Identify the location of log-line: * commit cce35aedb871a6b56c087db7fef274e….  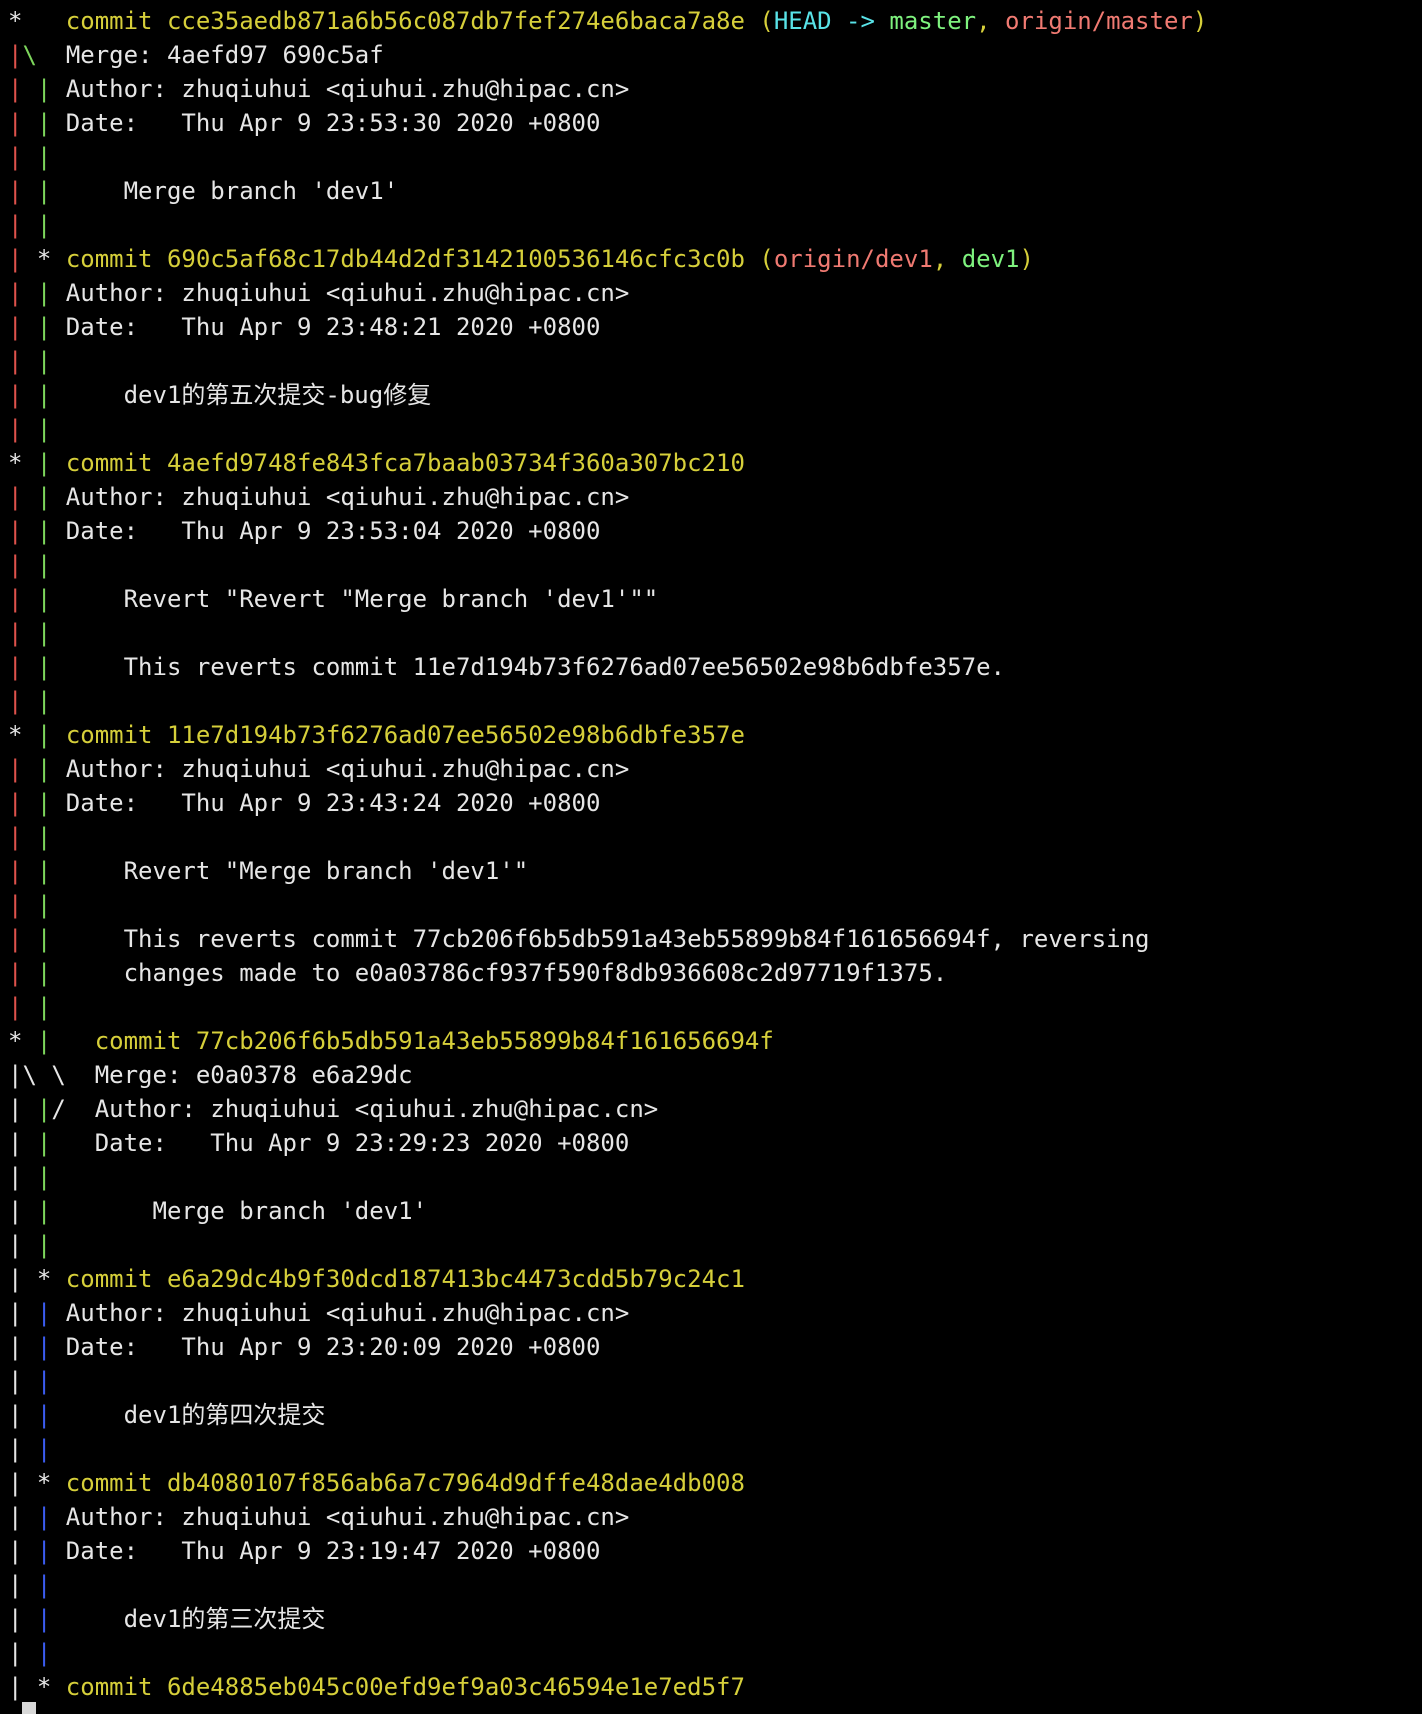
(715, 21).